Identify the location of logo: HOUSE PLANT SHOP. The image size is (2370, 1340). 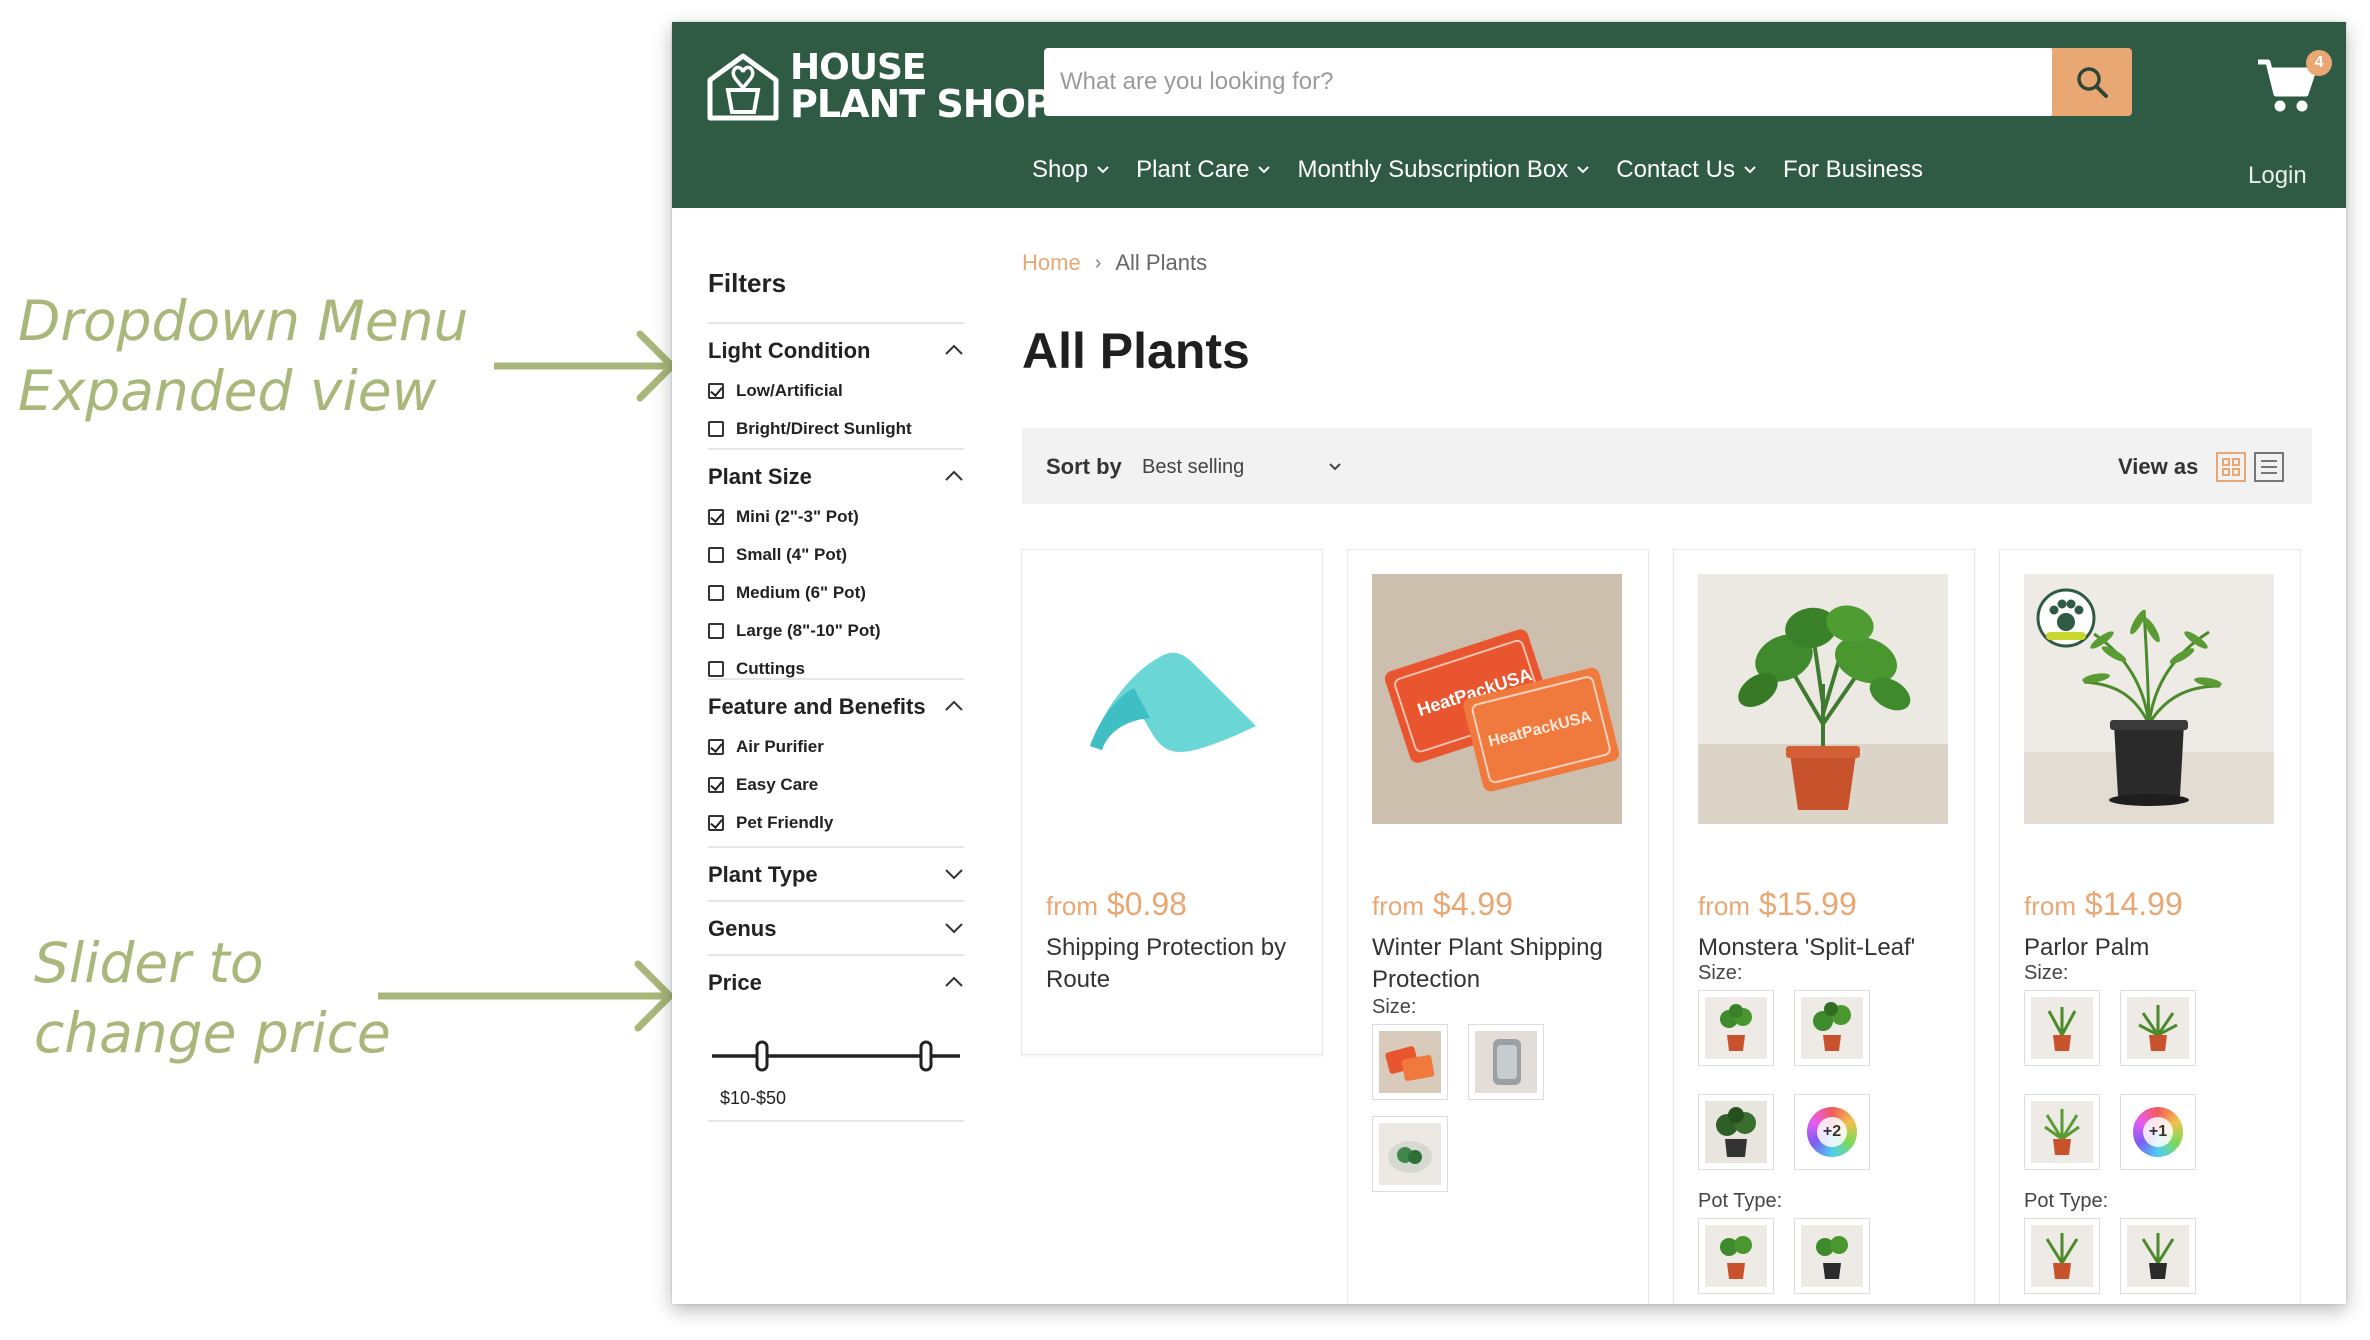
(878, 86).